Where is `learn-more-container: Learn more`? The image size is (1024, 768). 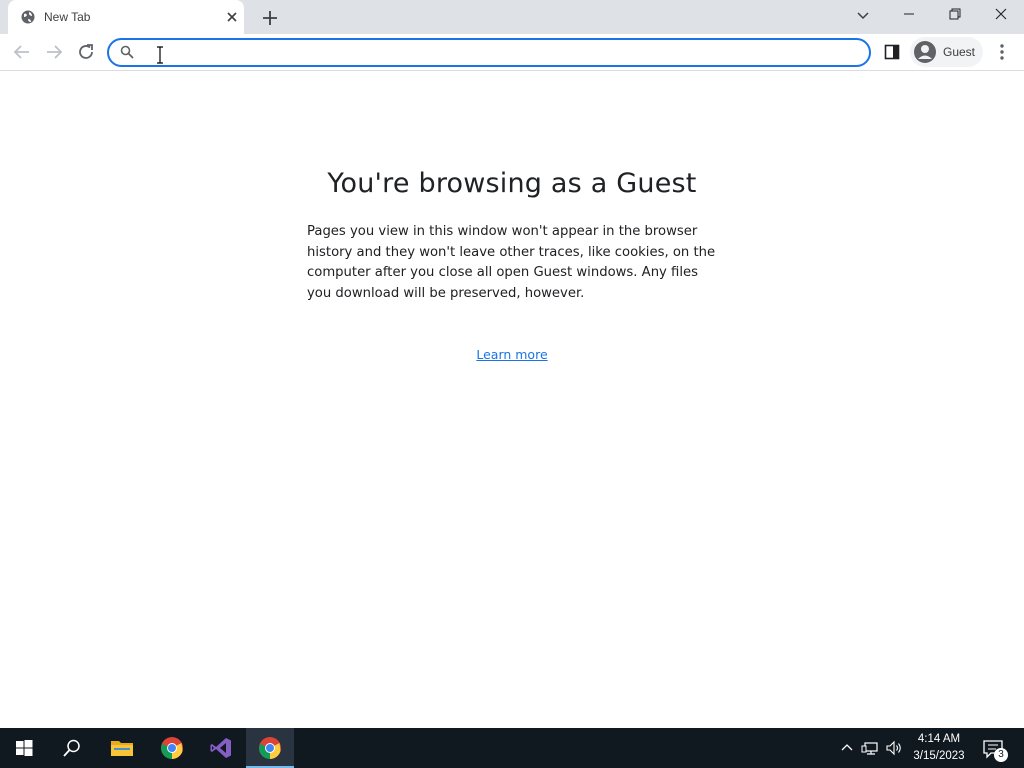 learn-more-container: Learn more is located at coordinates (512, 355).